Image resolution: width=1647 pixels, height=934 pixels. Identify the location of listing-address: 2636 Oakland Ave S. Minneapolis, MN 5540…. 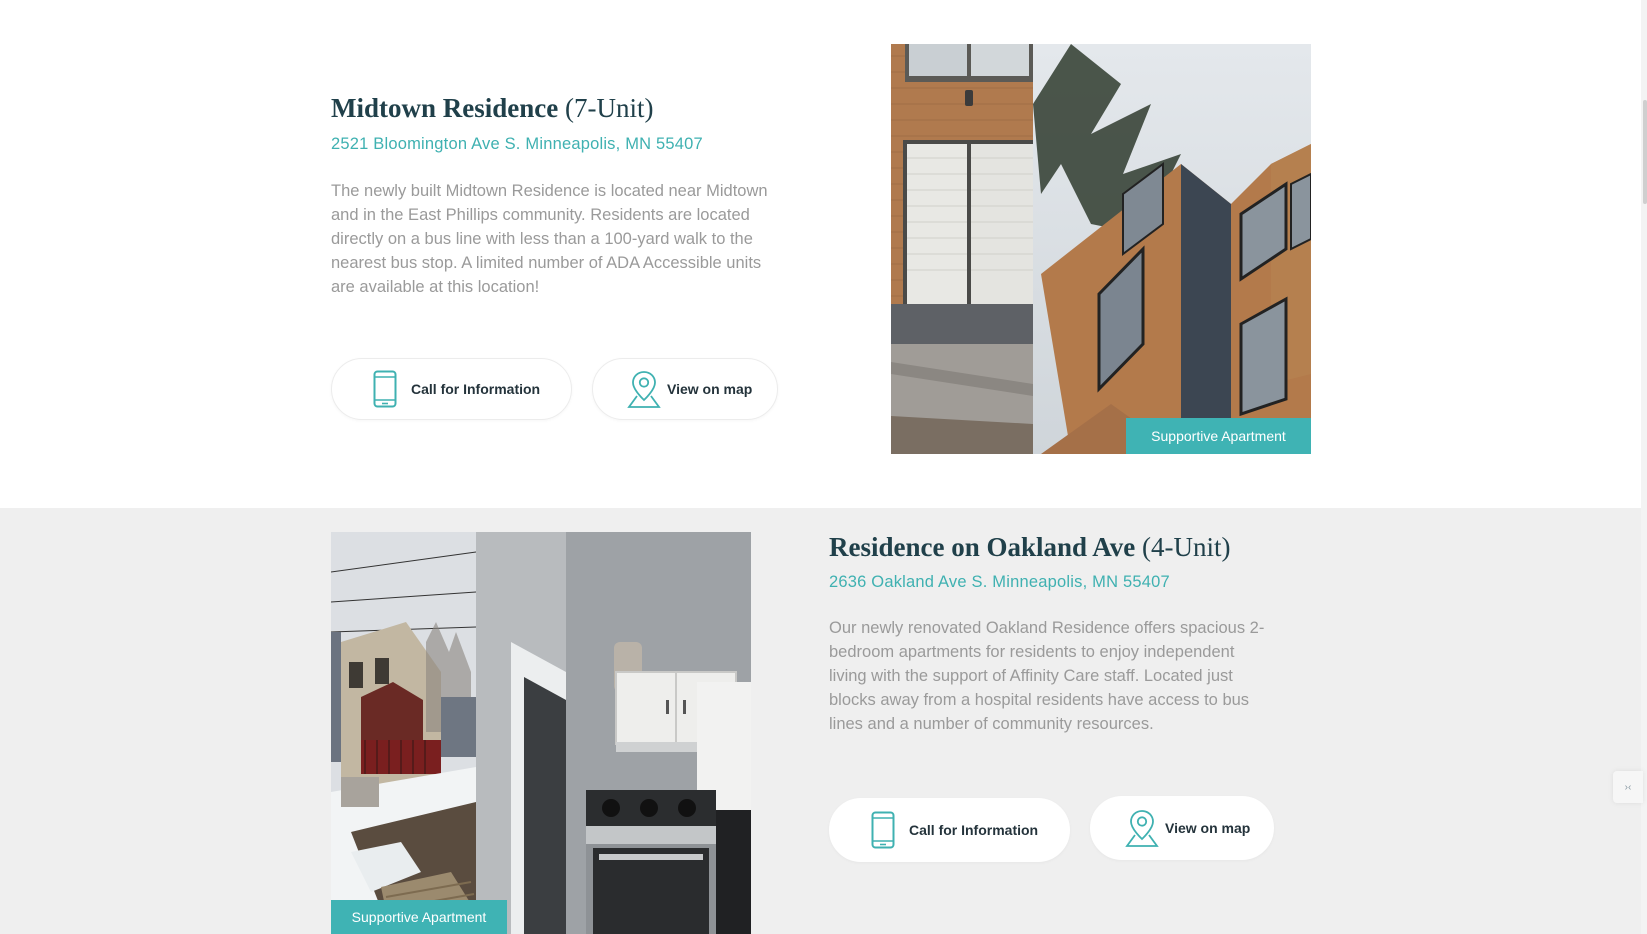
(999, 582).